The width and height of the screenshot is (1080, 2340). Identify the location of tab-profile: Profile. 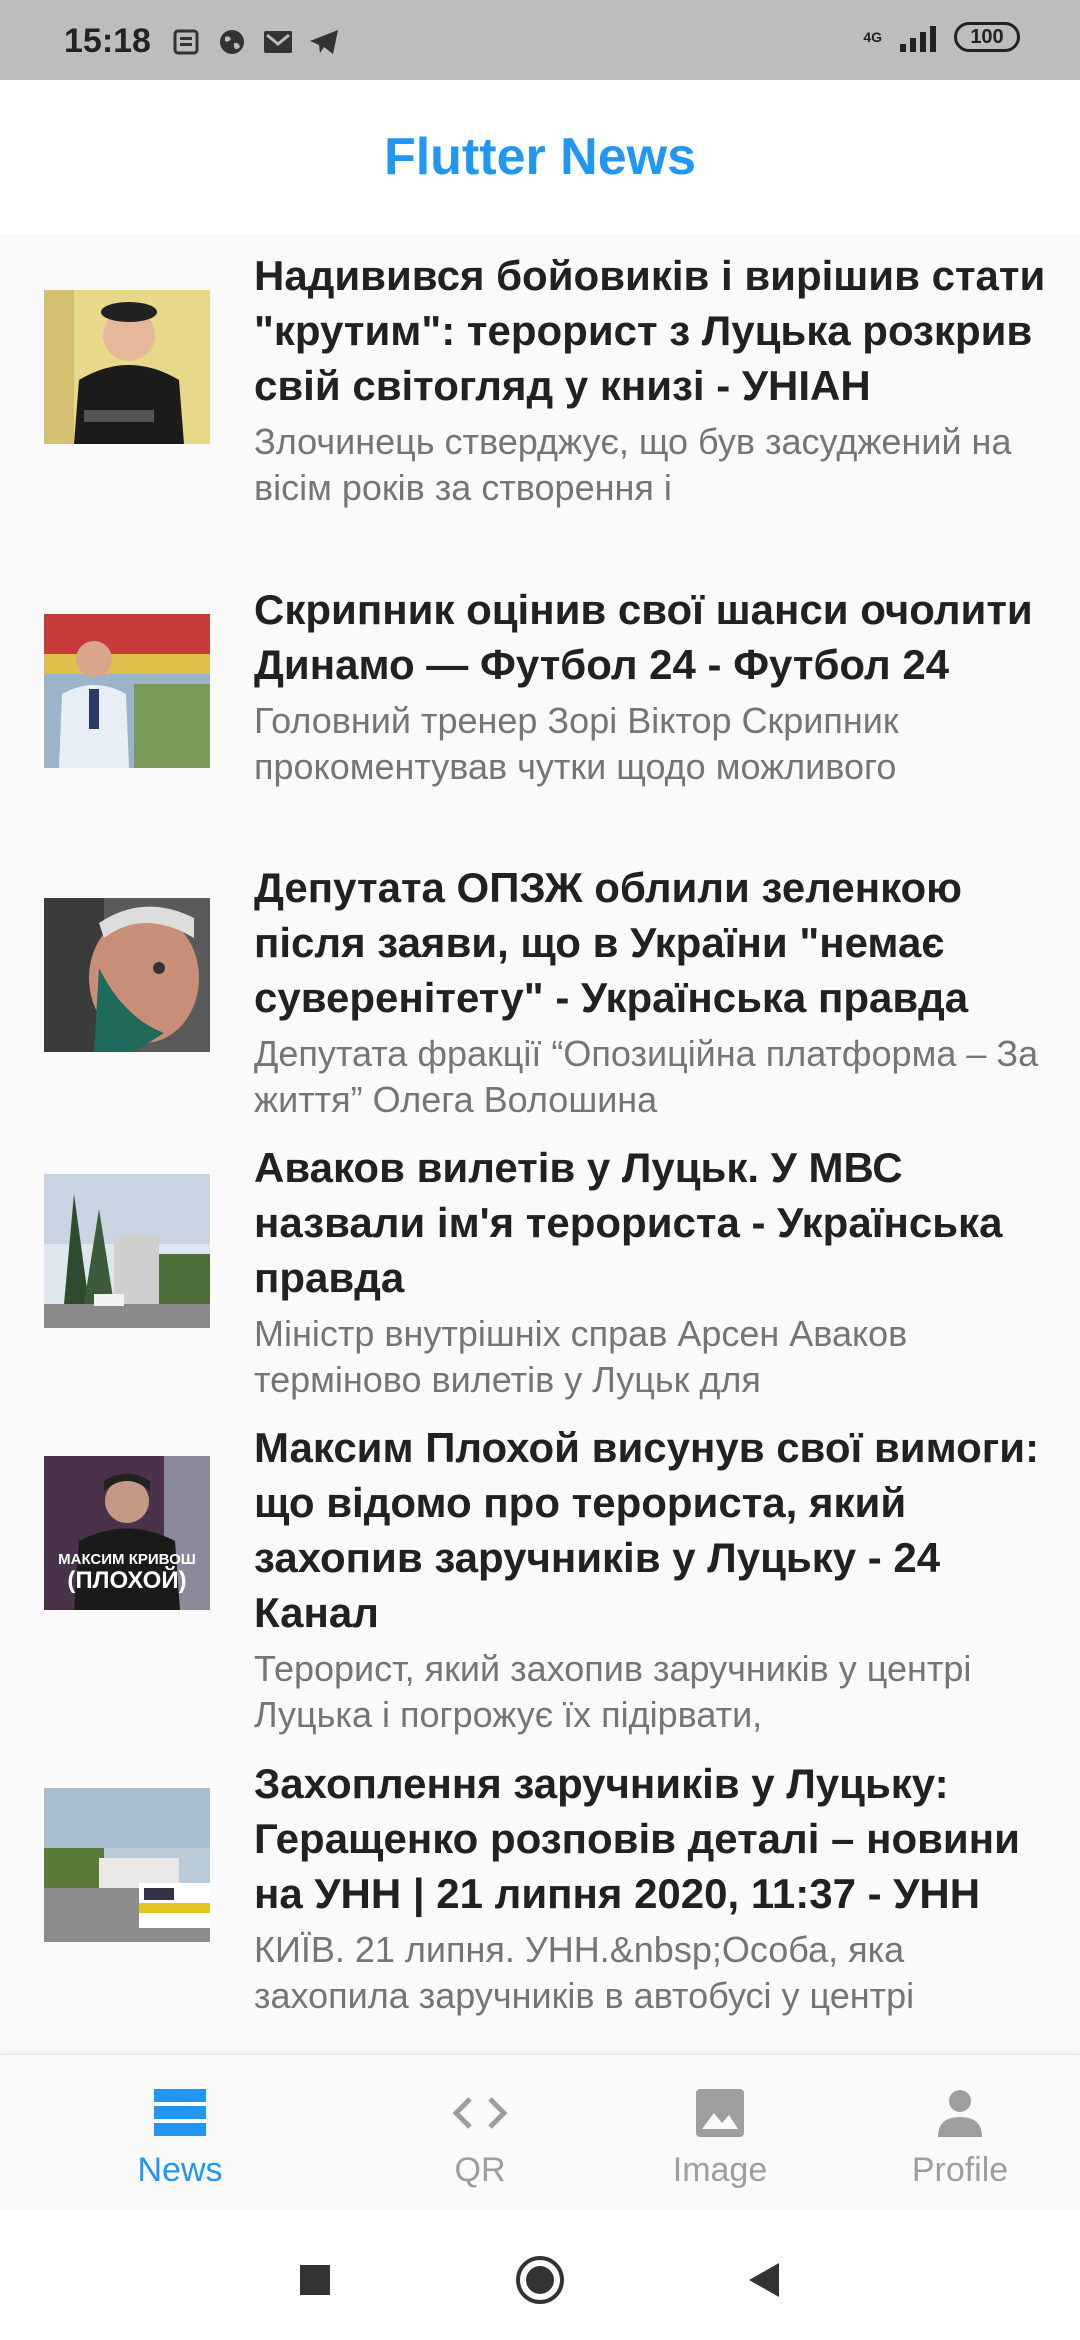
(960, 2133).